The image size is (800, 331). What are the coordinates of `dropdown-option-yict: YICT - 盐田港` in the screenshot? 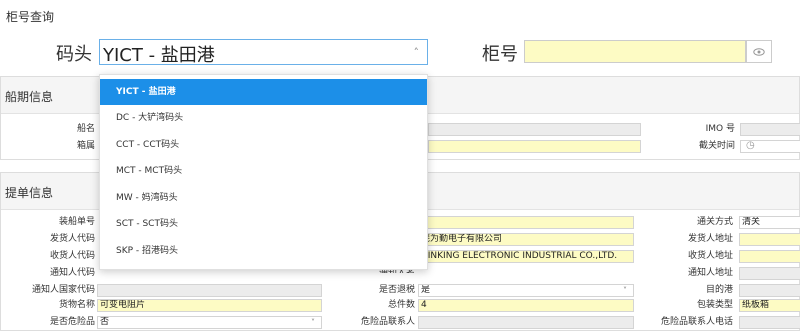 It's located at (263, 92).